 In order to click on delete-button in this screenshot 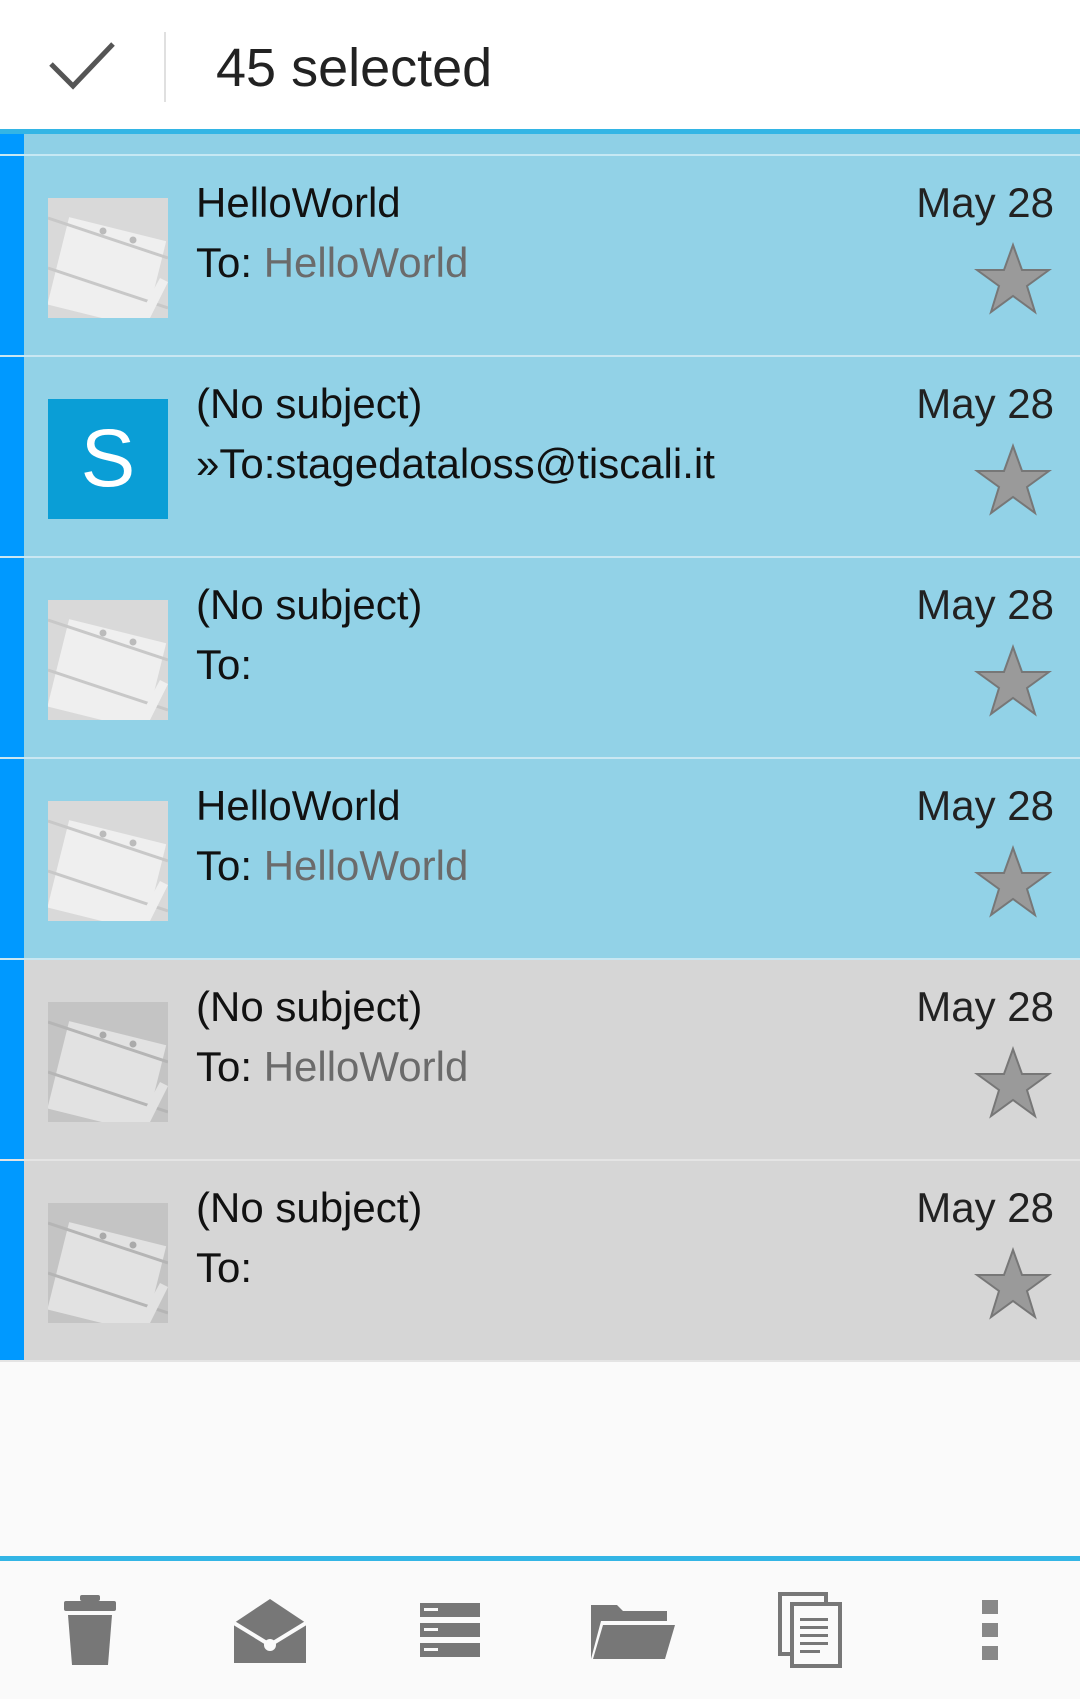, I will do `click(90, 1630)`.